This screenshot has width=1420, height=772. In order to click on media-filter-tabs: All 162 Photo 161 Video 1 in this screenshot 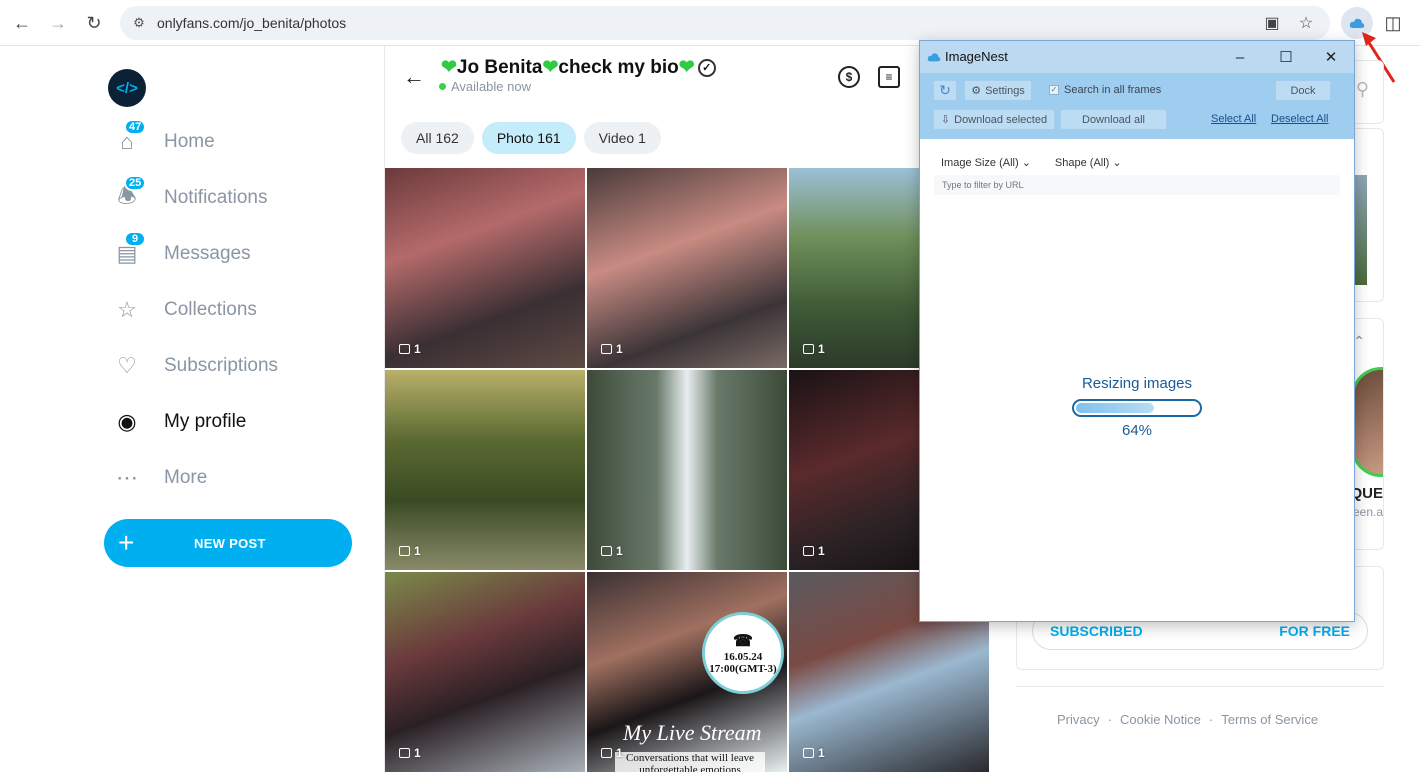, I will do `click(531, 138)`.